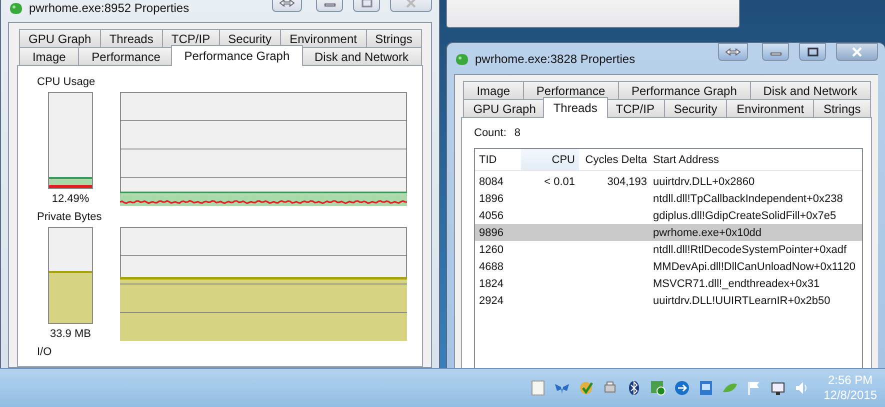  Describe the element at coordinates (66, 82) in the screenshot. I see `section-label: CPU Usage` at that location.